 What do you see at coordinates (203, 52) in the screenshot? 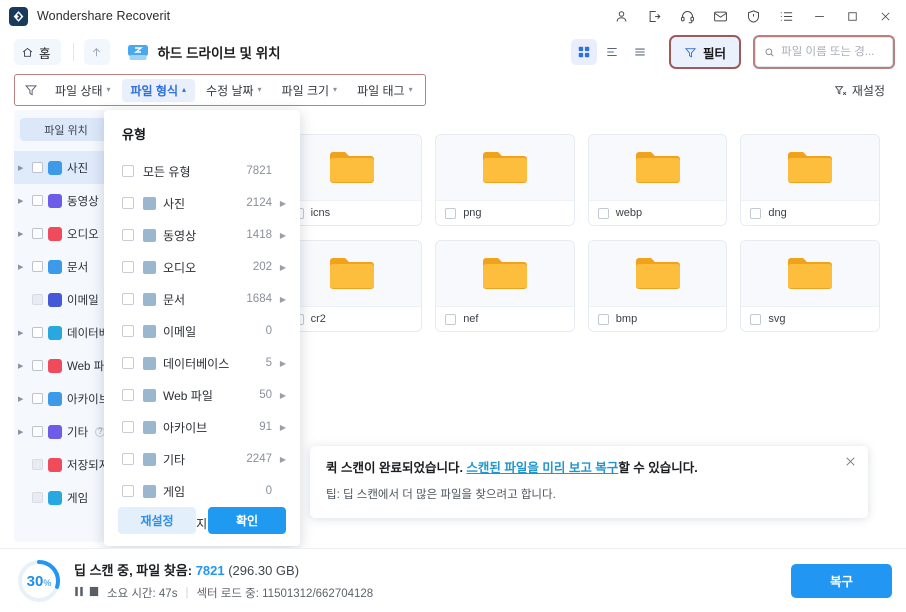
I see `drive-breadcrumb: 하드 드라이브 및 위치` at bounding box center [203, 52].